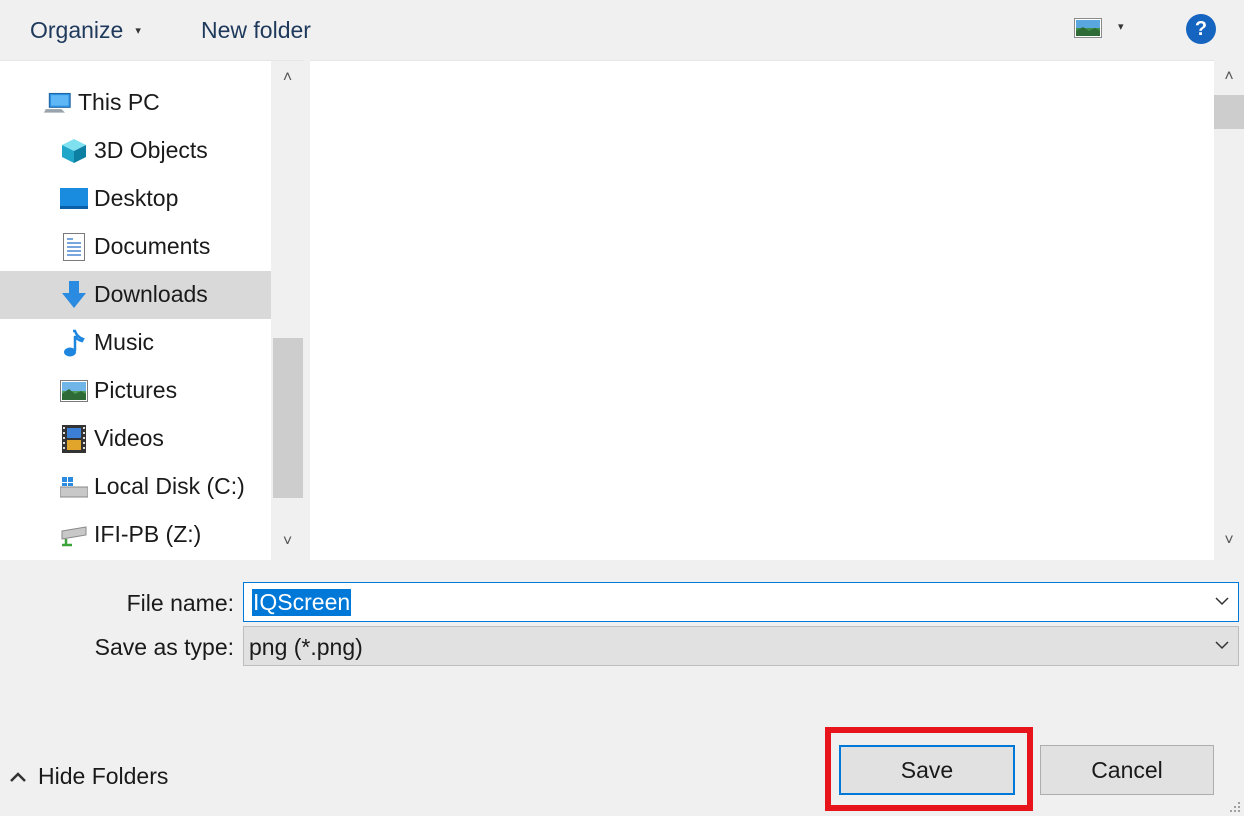 This screenshot has height=816, width=1244. What do you see at coordinates (138, 30) in the screenshot?
I see `organize-caret-icon: ▾` at bounding box center [138, 30].